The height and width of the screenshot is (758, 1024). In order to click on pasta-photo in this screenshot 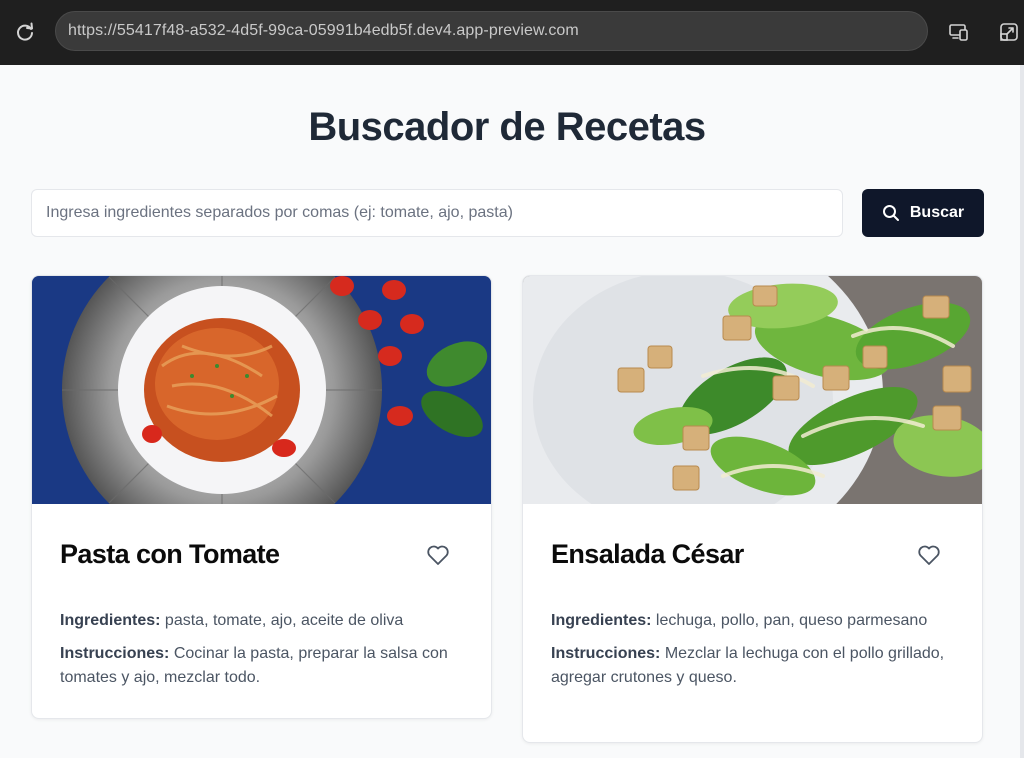, I will do `click(261, 390)`.